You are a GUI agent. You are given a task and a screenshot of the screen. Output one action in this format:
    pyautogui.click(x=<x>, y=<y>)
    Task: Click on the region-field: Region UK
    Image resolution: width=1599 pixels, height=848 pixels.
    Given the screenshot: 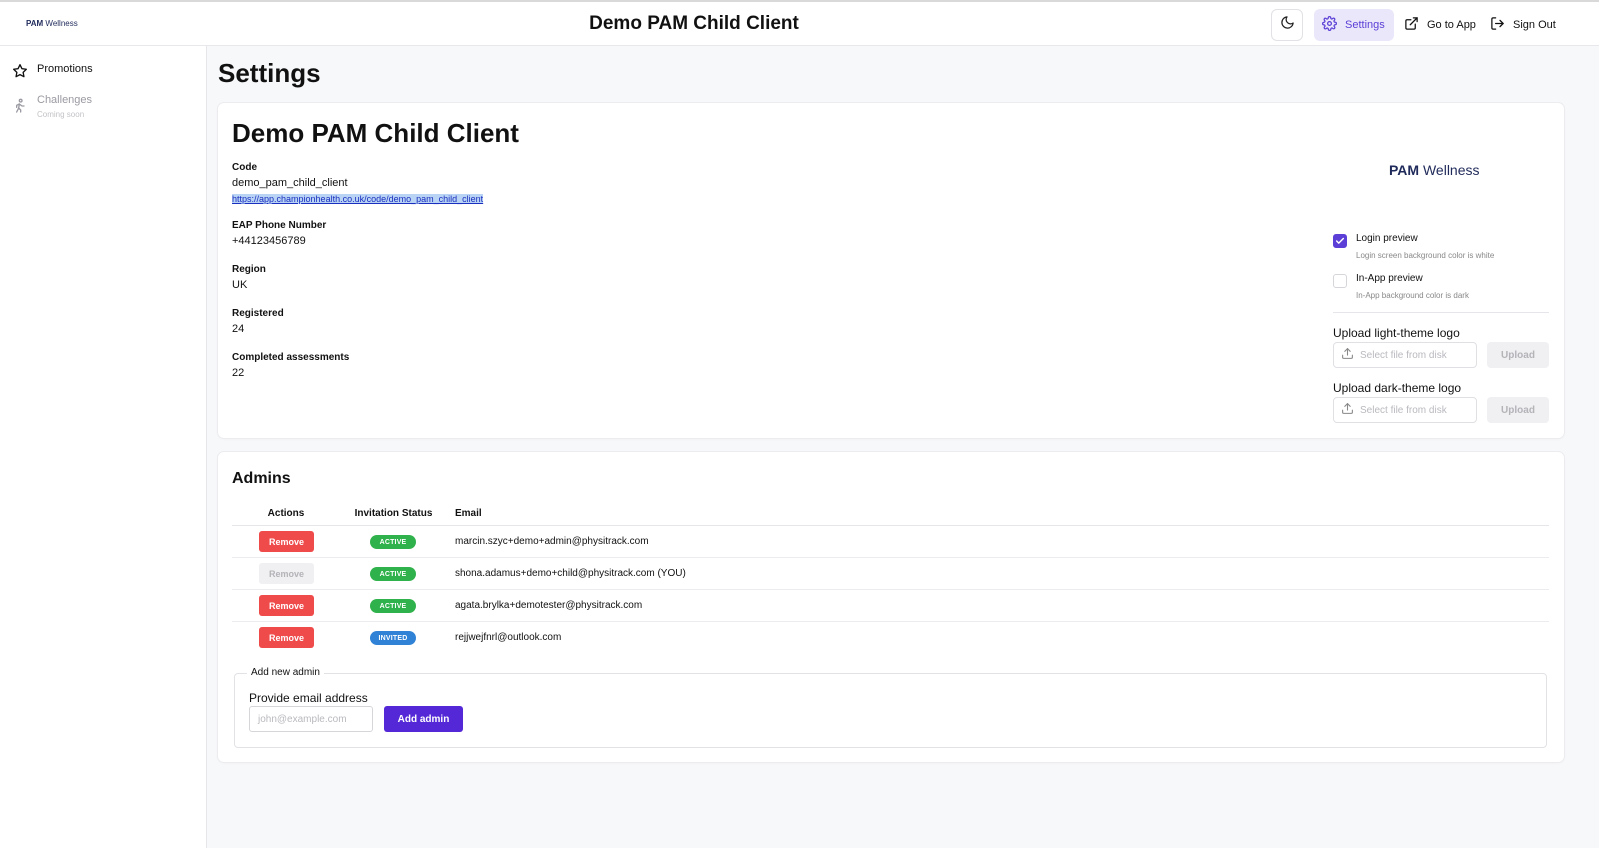 What is the action you would take?
    pyautogui.click(x=249, y=277)
    